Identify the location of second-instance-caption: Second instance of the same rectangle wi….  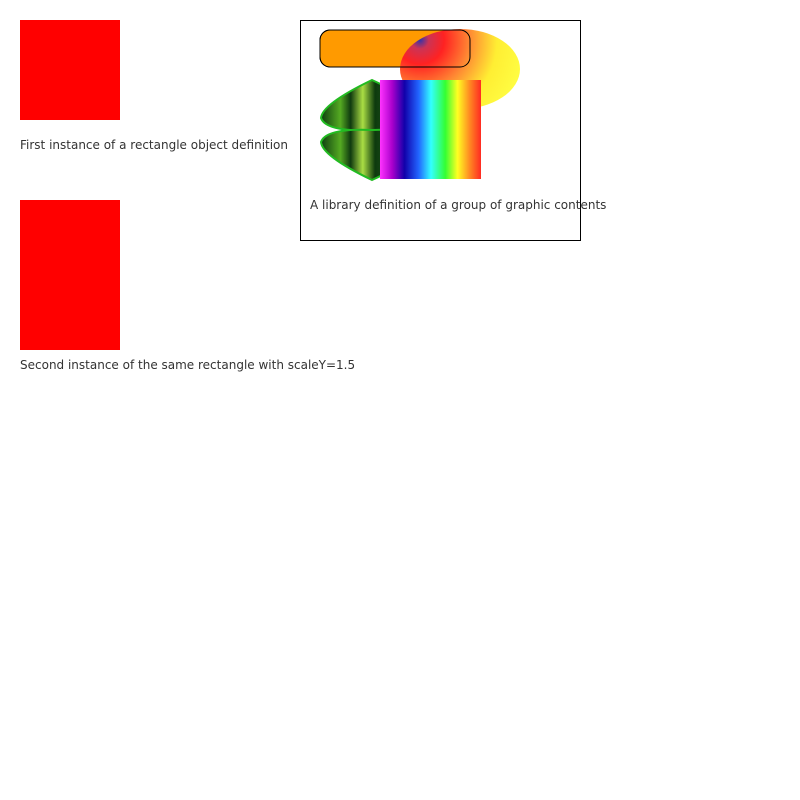
(188, 365).